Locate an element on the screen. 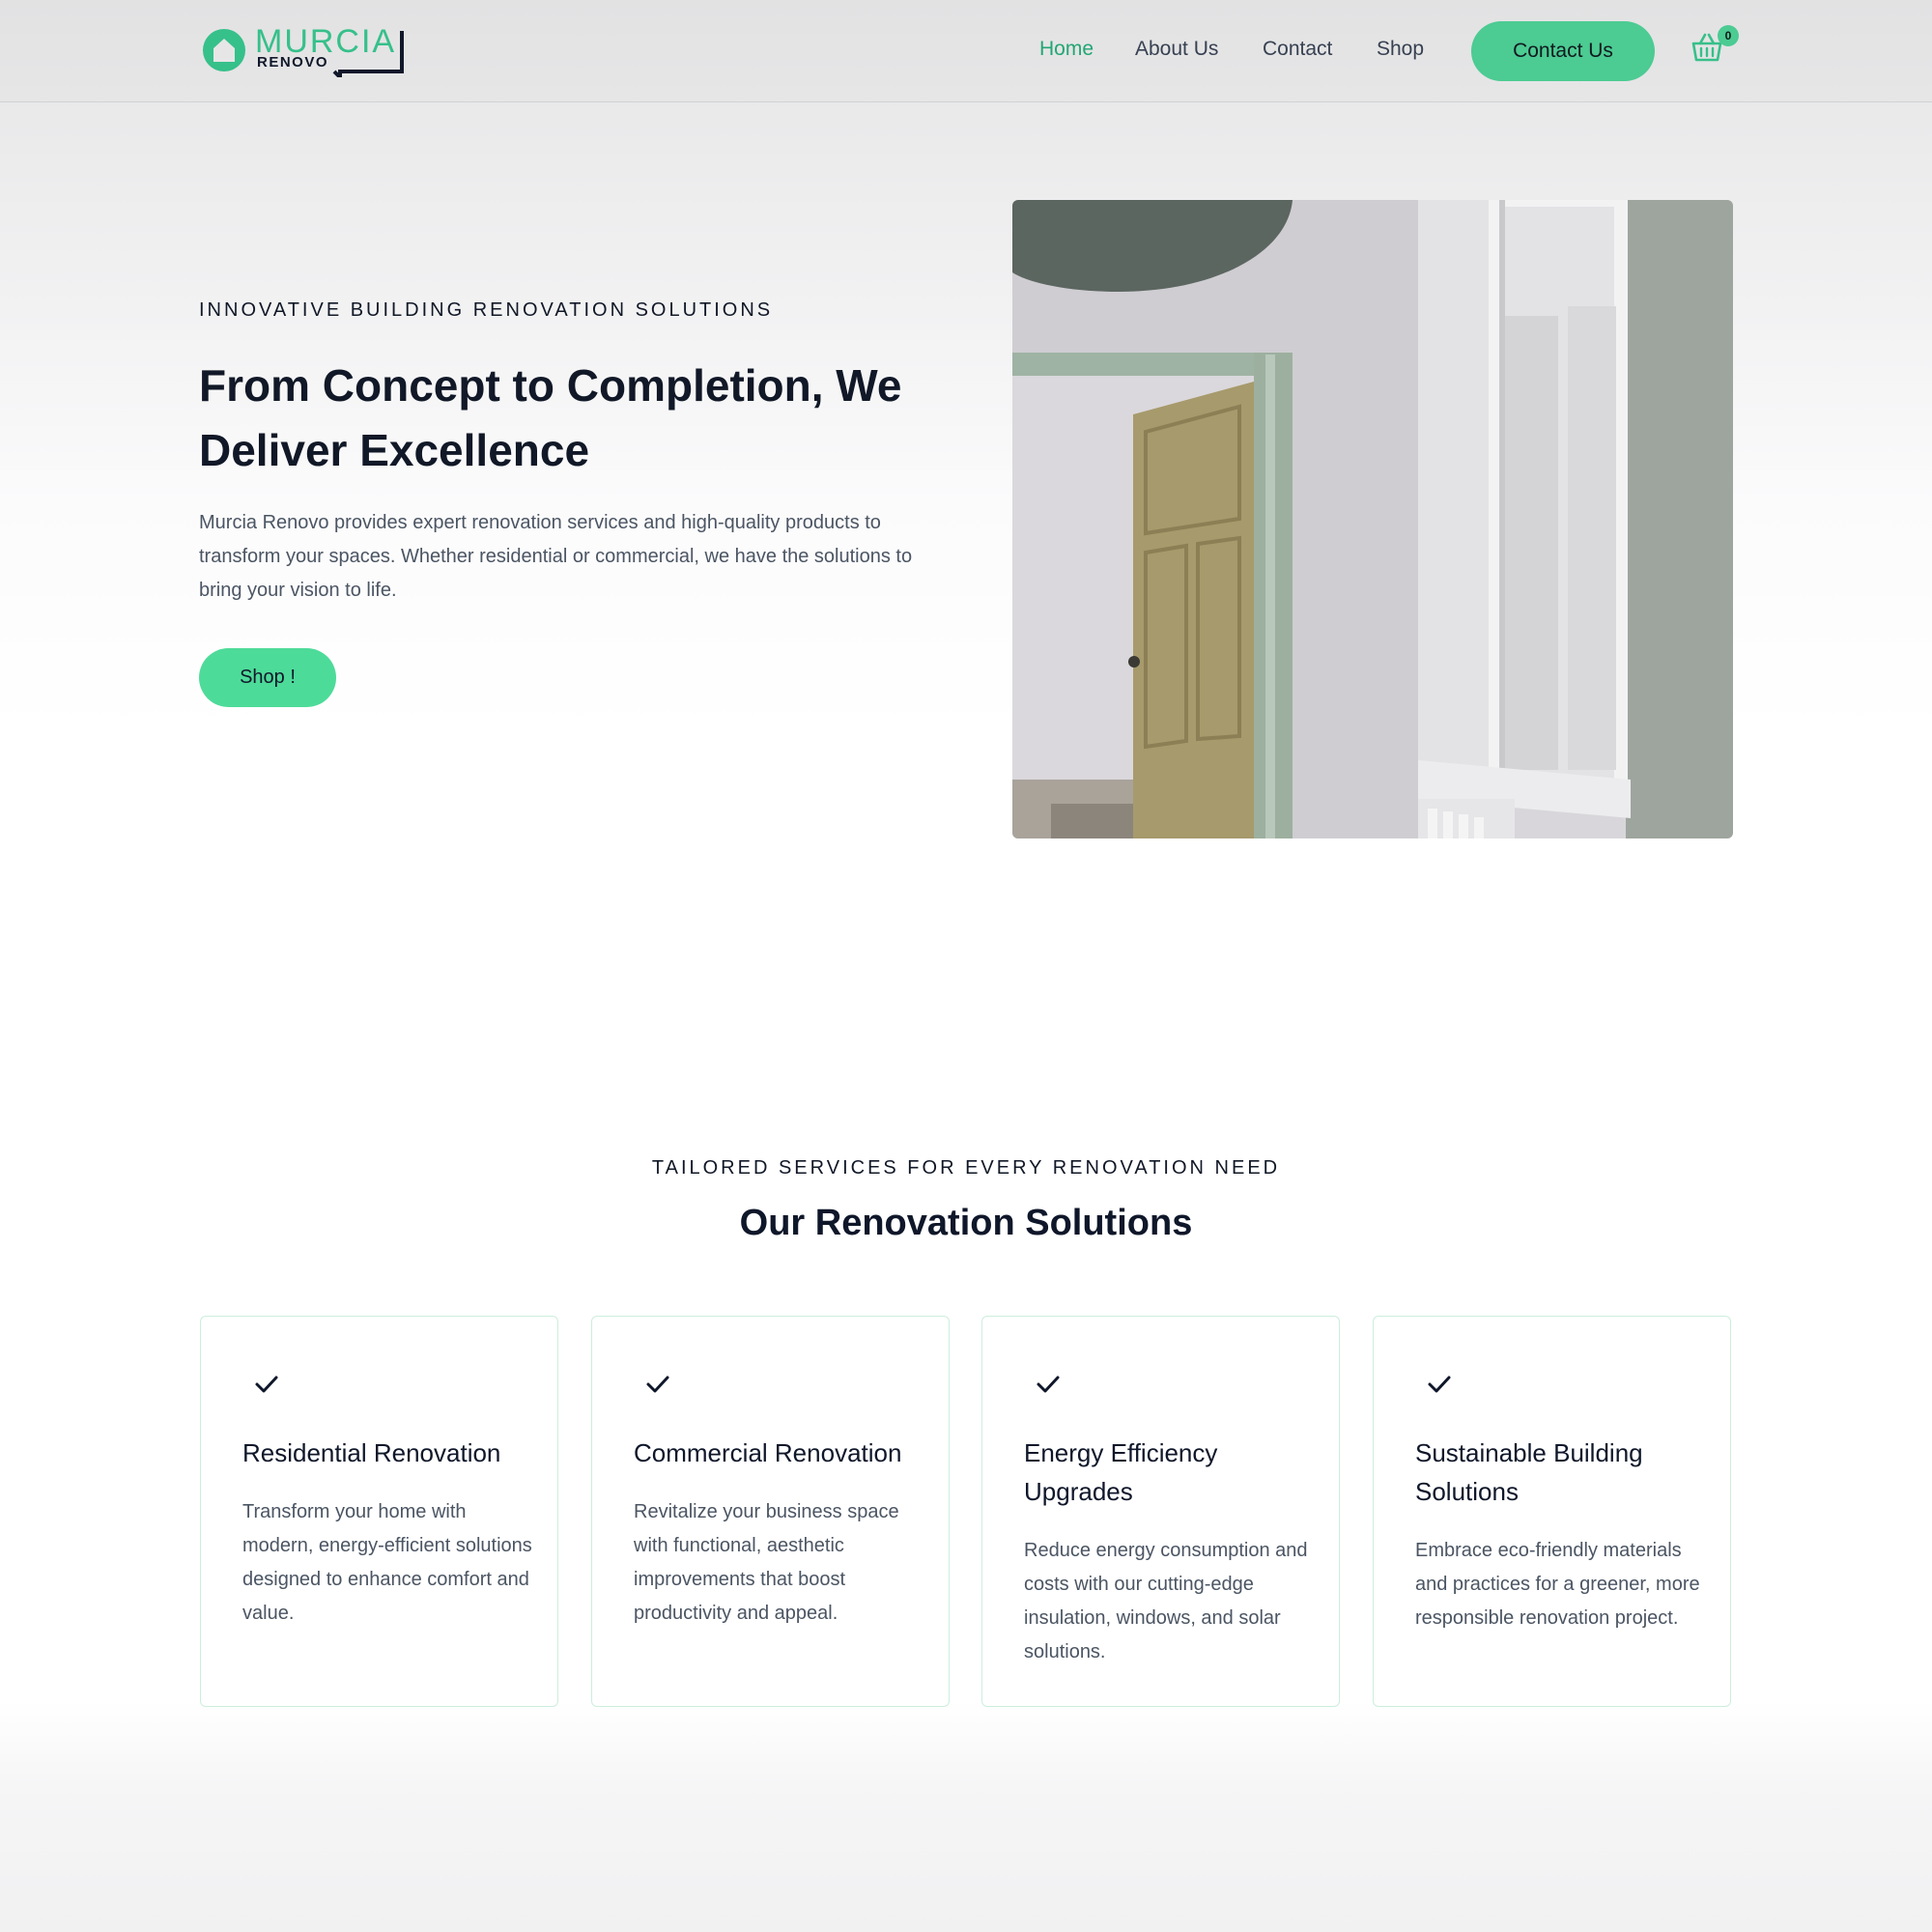 Image resolution: width=1932 pixels, height=1932 pixels. logo: MURCIA RENOVO is located at coordinates (302, 50).